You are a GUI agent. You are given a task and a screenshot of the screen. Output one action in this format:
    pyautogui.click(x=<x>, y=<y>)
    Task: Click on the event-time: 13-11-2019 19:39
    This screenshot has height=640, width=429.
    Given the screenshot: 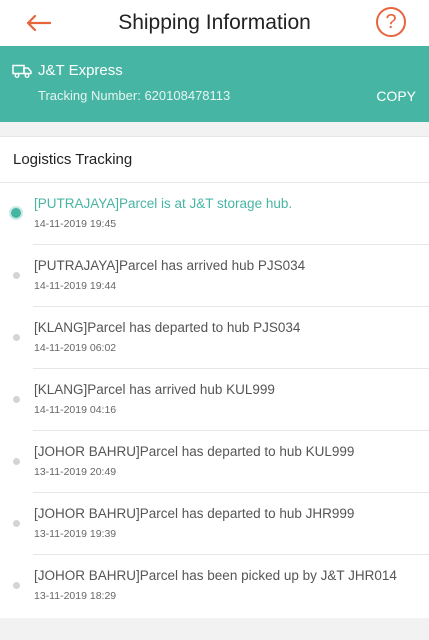 What is the action you would take?
    pyautogui.click(x=75, y=534)
    